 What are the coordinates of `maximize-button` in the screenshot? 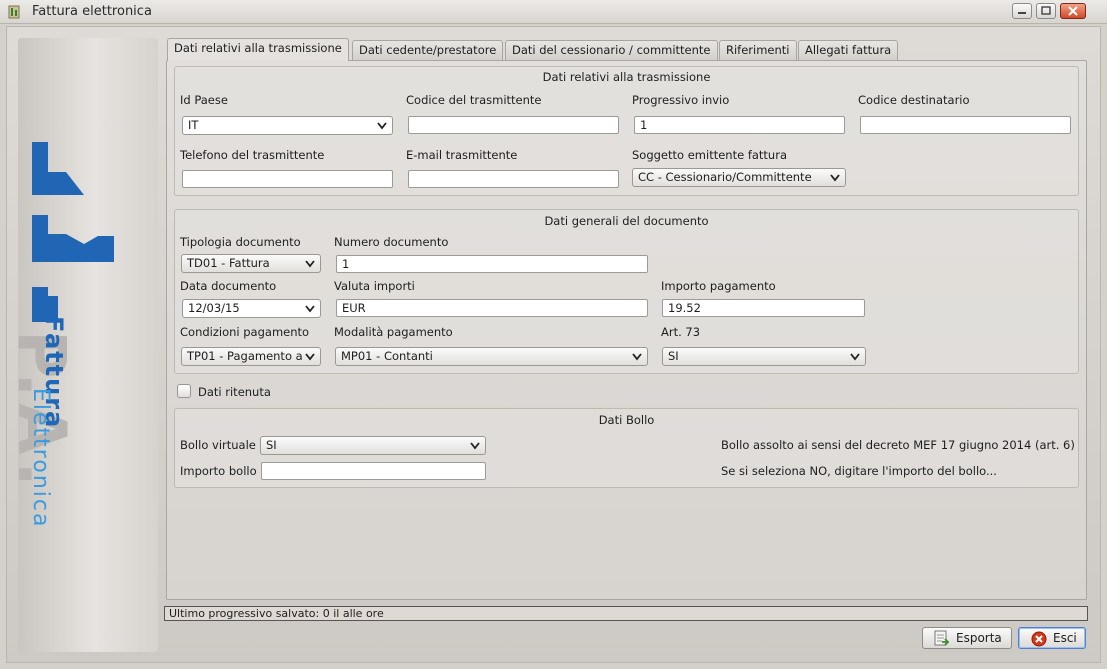 It's located at (1046, 11).